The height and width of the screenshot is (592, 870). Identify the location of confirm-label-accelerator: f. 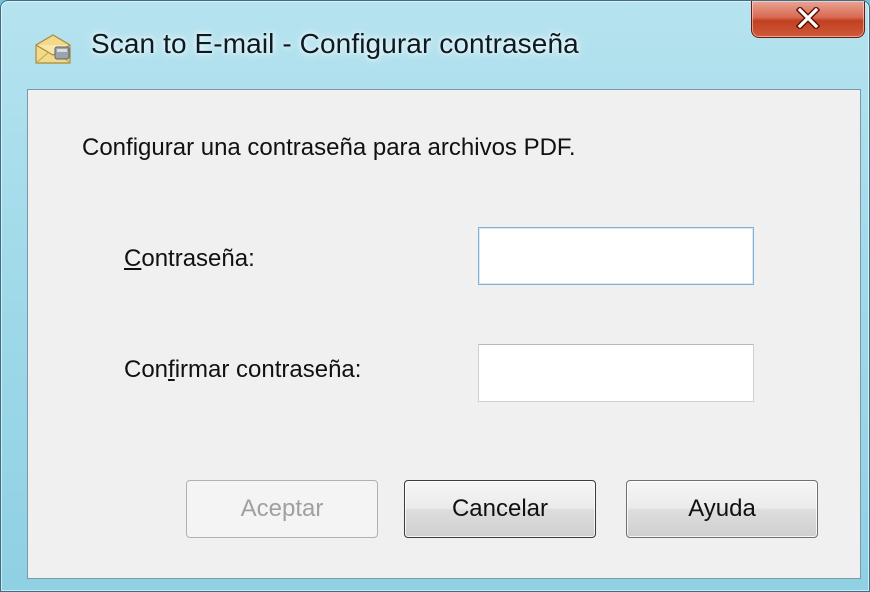
(171, 369).